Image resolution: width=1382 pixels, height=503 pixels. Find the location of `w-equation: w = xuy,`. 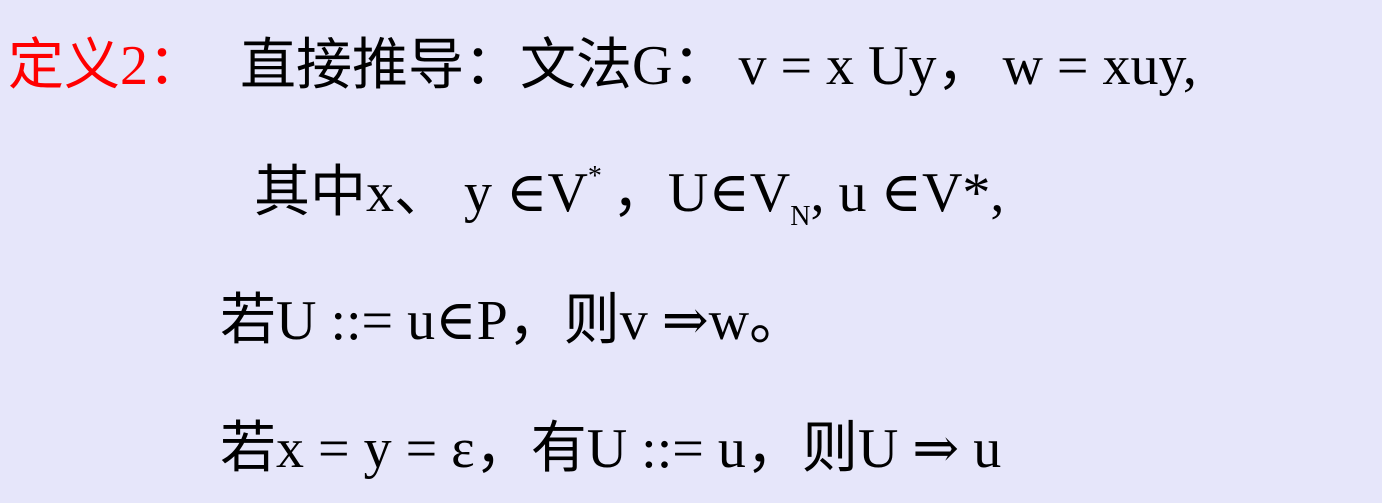

w-equation: w = xuy, is located at coordinates (1099, 66).